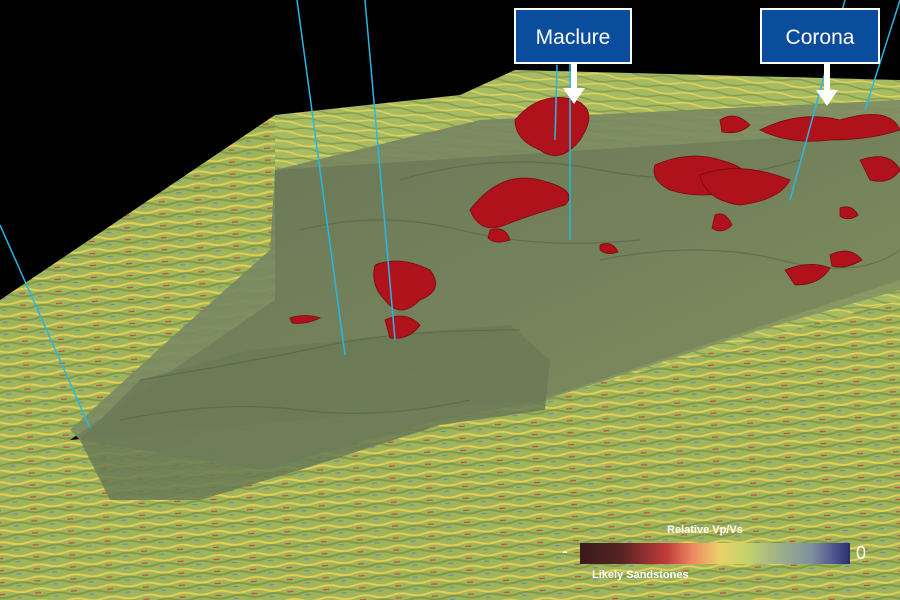 The height and width of the screenshot is (600, 900). Describe the element at coordinates (715, 553) in the screenshot. I see `legend-color-bar` at that location.